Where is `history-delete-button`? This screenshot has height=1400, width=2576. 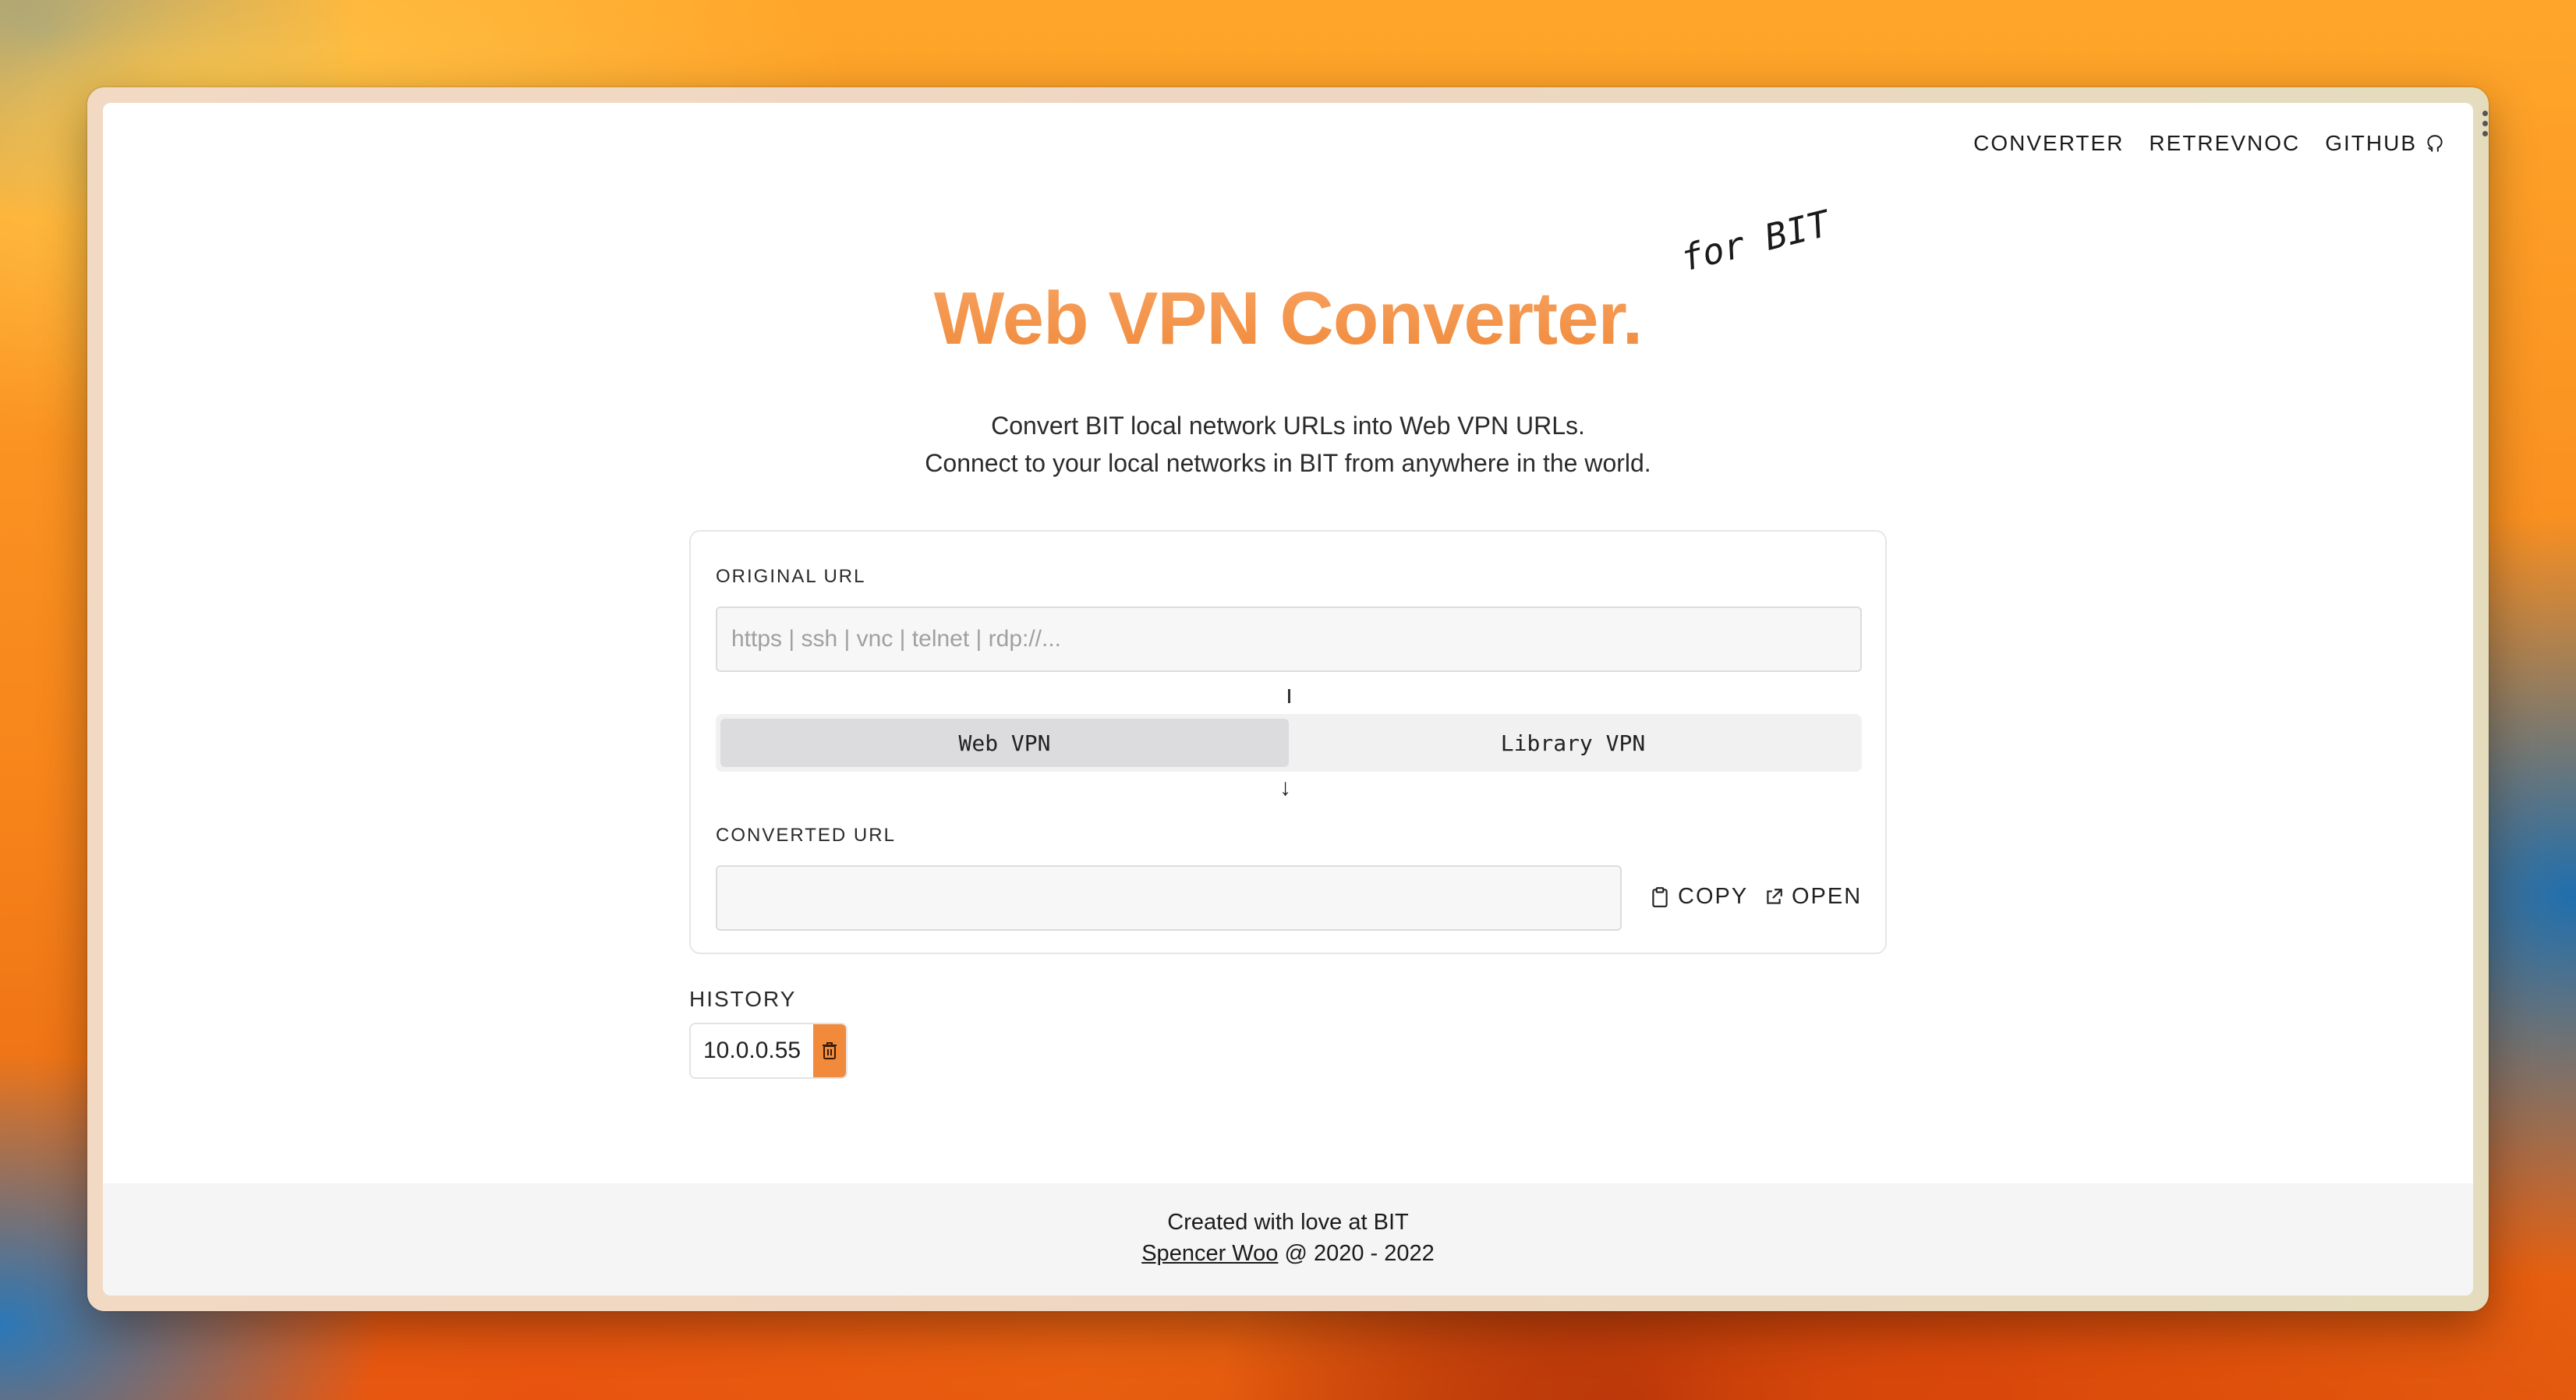 history-delete-button is located at coordinates (830, 1050).